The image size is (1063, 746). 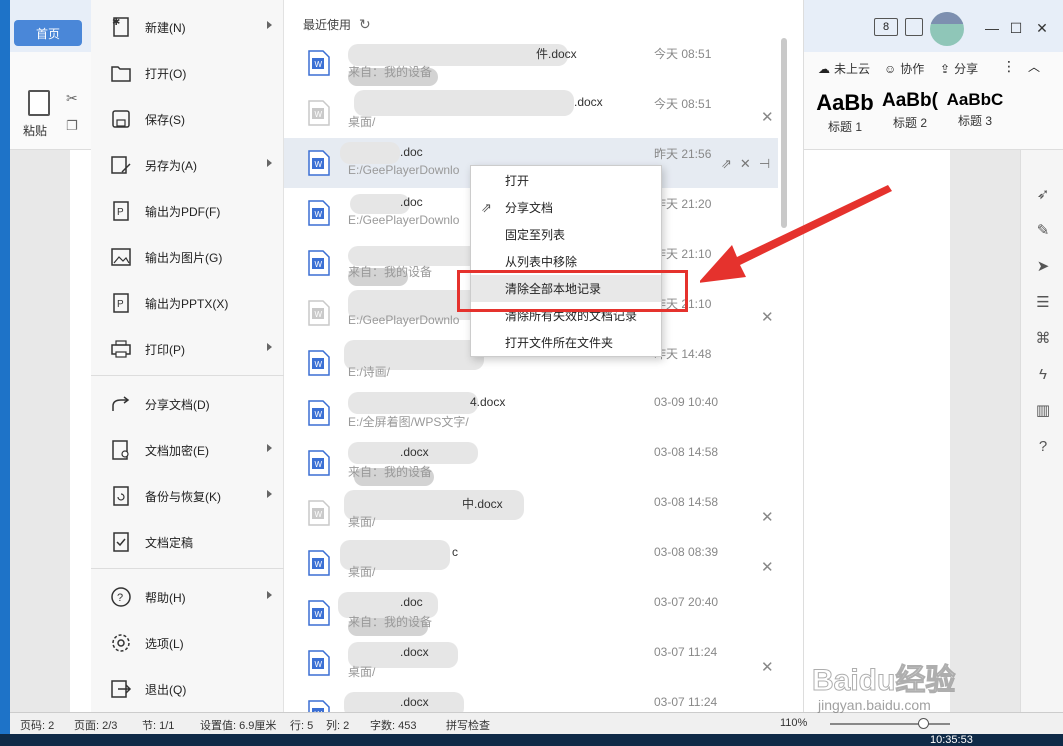 What do you see at coordinates (909, 123) in the screenshot?
I see `style-name: 标题 2` at bounding box center [909, 123].